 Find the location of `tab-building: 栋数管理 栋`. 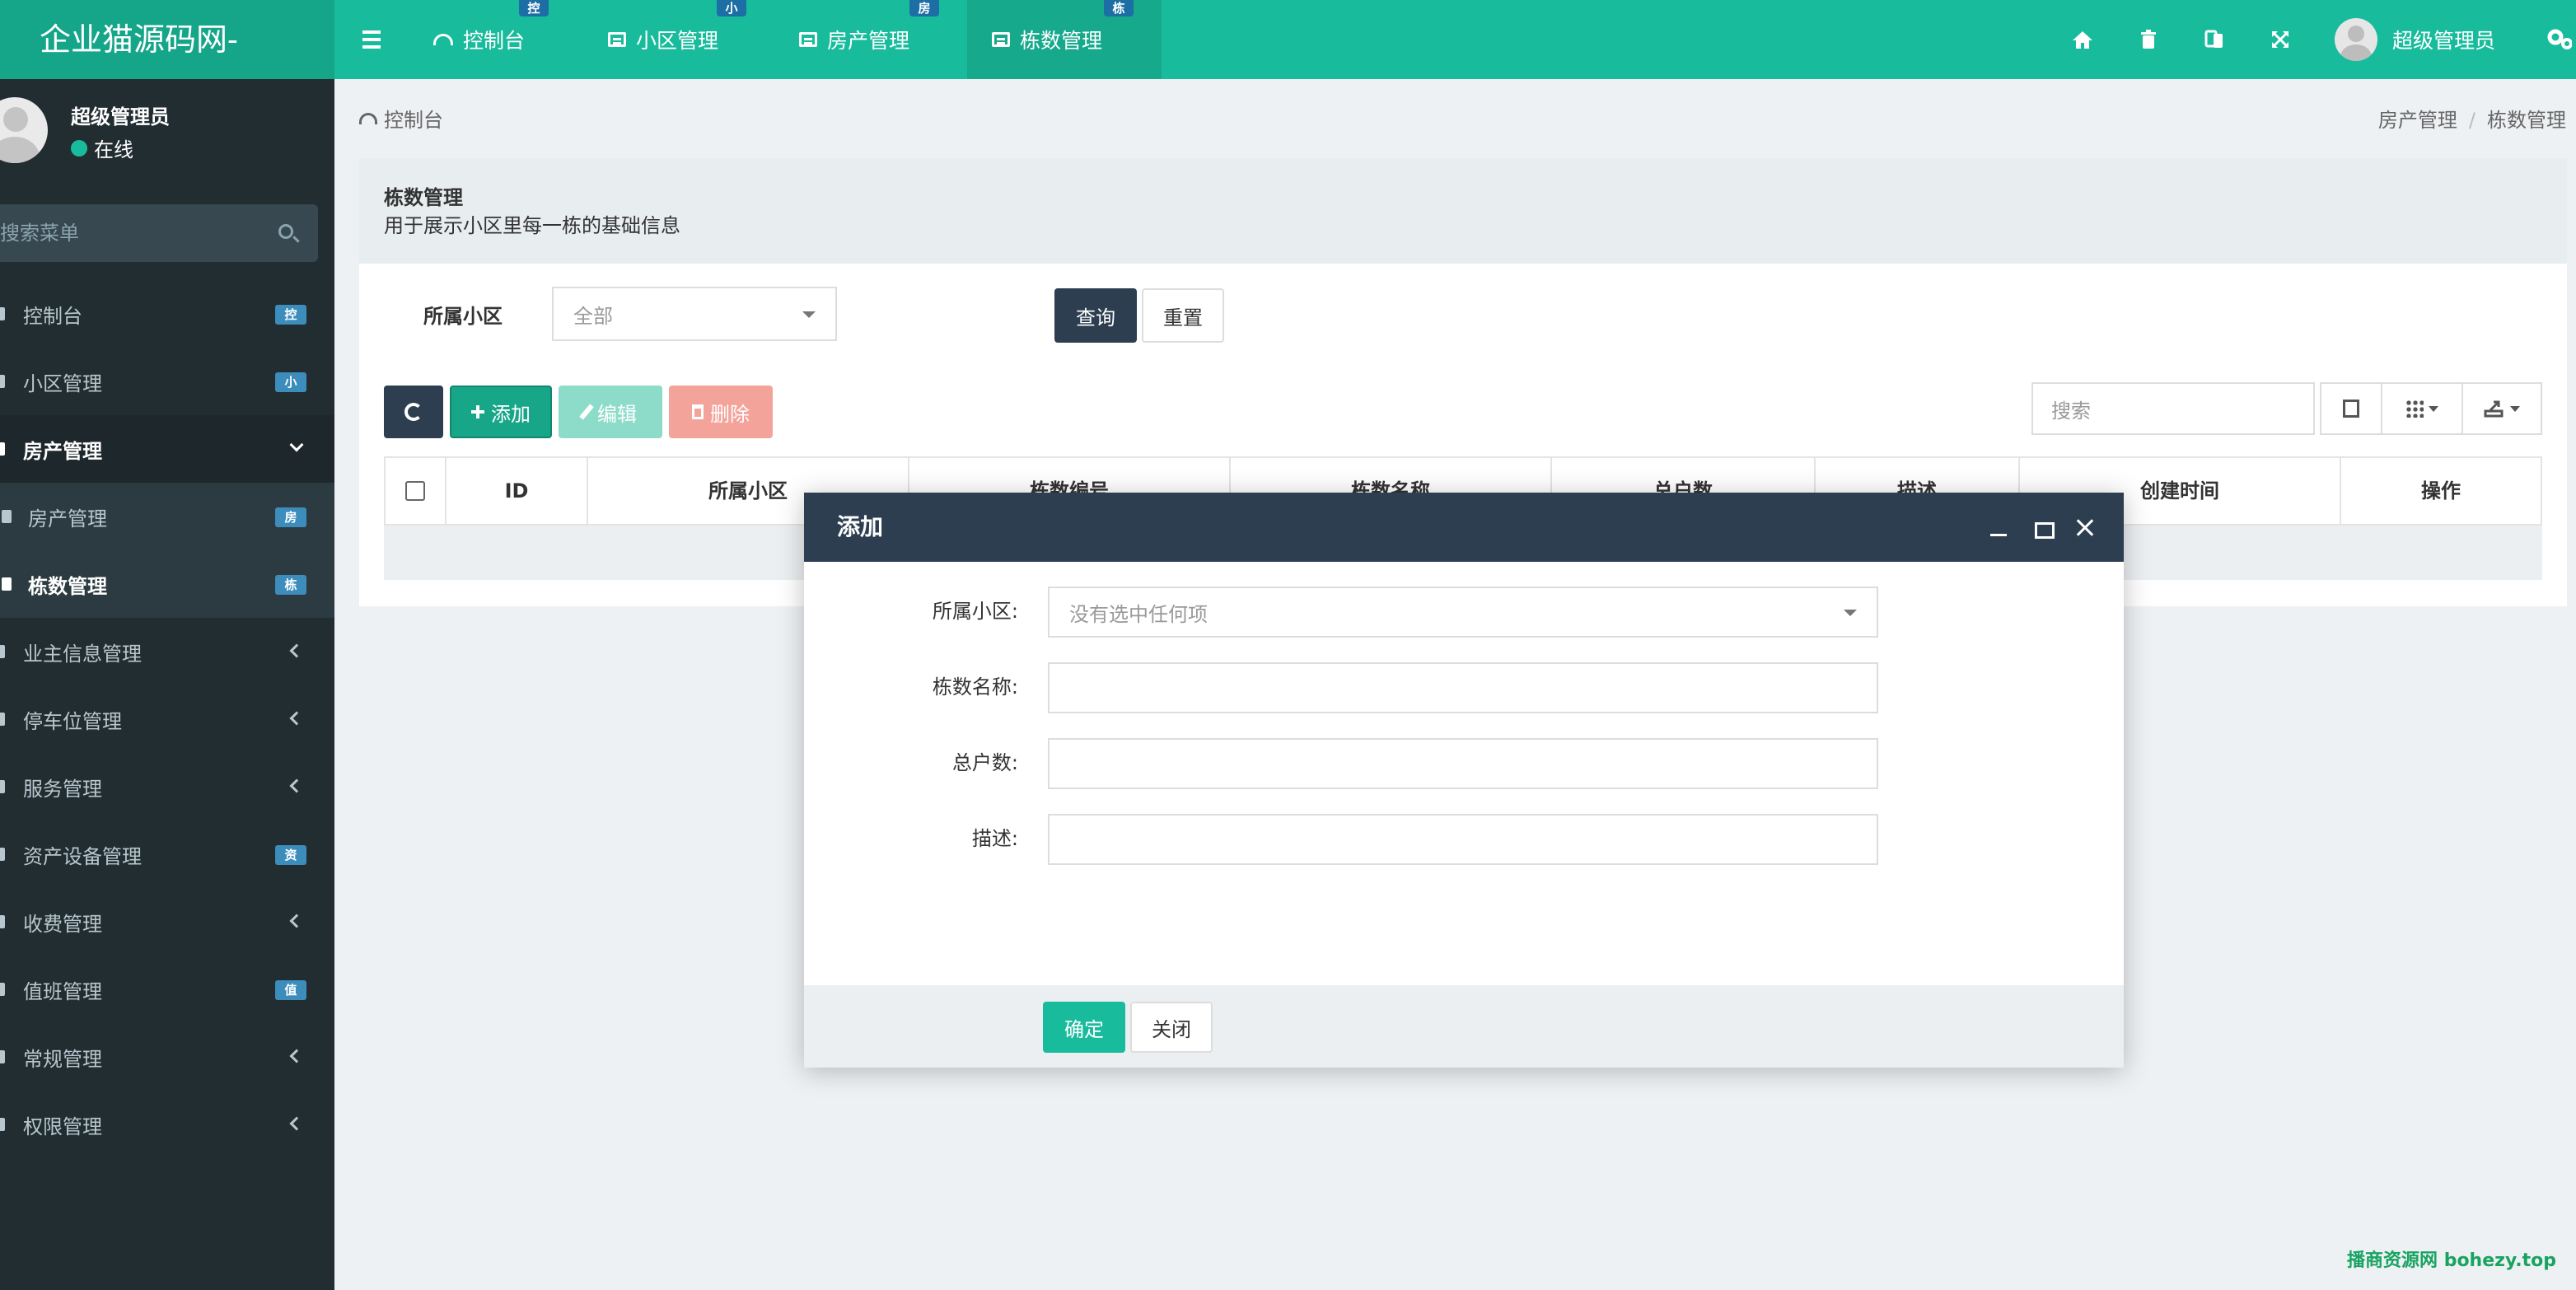

tab-building: 栋数管理 栋 is located at coordinates (1064, 39).